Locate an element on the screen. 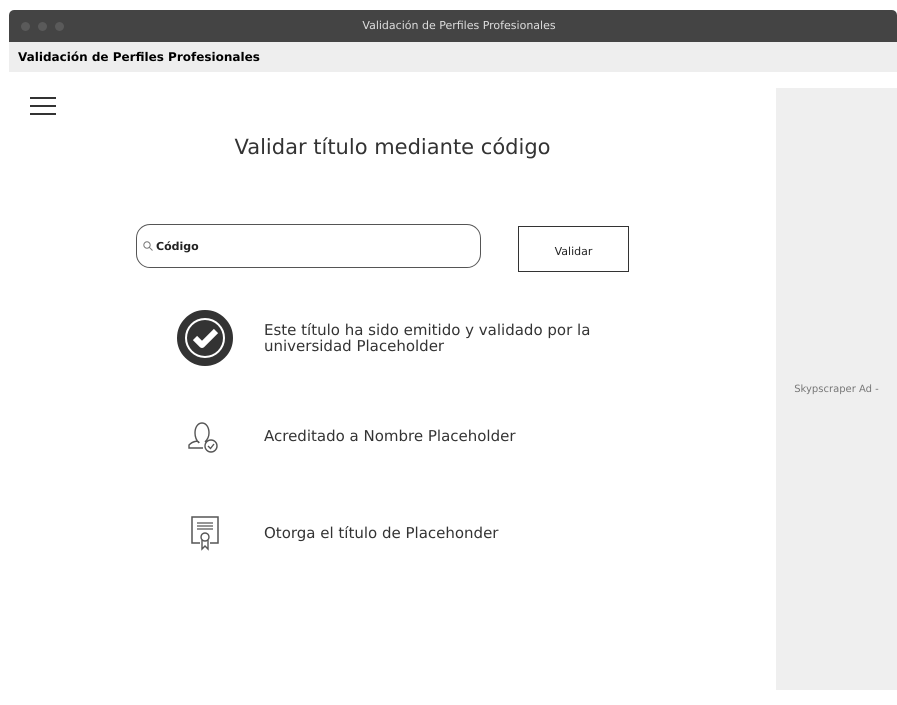  ad-label: Skypscraper Ad - is located at coordinates (836, 389).